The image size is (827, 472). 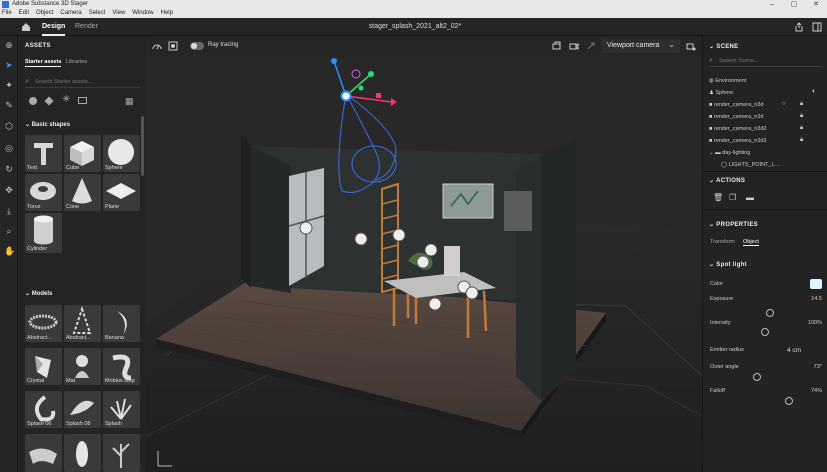 What do you see at coordinates (66, 99) in the screenshot?
I see `lights-filter-icon: ✳` at bounding box center [66, 99].